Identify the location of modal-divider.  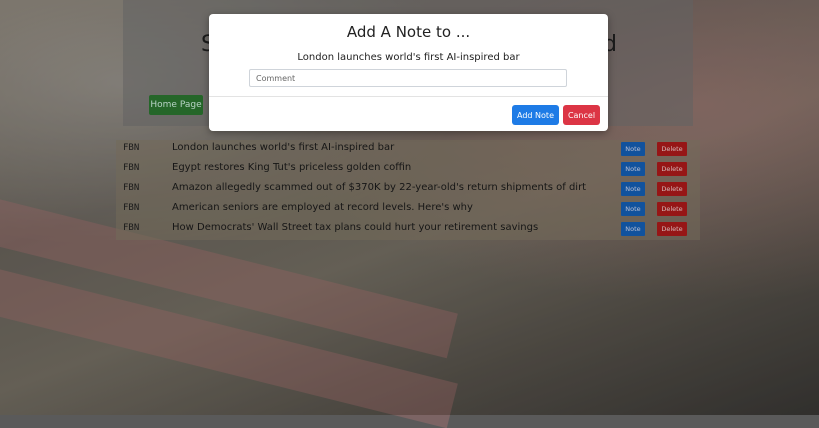
(408, 96).